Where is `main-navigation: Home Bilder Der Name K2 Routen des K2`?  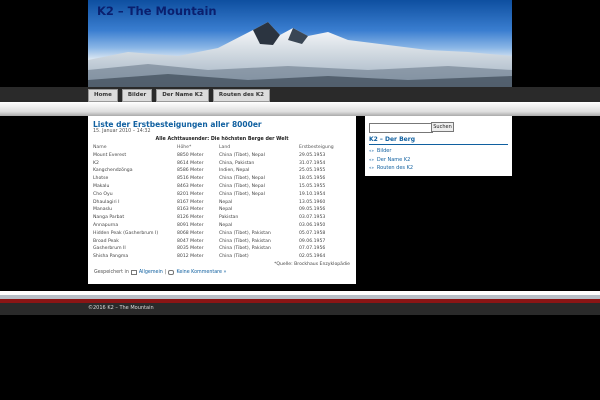 main-navigation: Home Bilder Der Name K2 Routen des K2 is located at coordinates (179, 95).